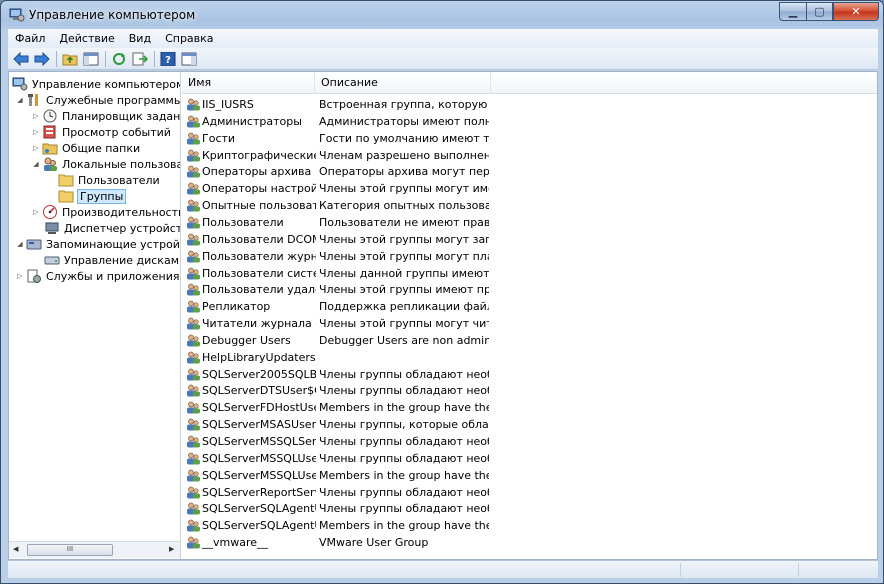  I want to click on tree-item-users: Пользователи, so click(109, 180).